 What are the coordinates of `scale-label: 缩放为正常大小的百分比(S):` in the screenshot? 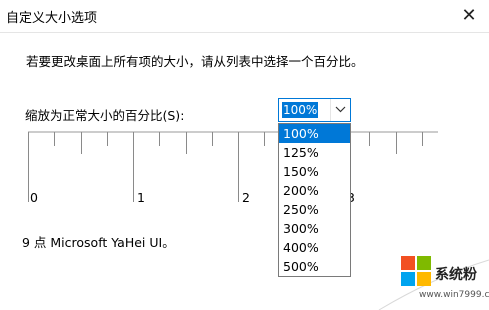 It's located at (105, 115).